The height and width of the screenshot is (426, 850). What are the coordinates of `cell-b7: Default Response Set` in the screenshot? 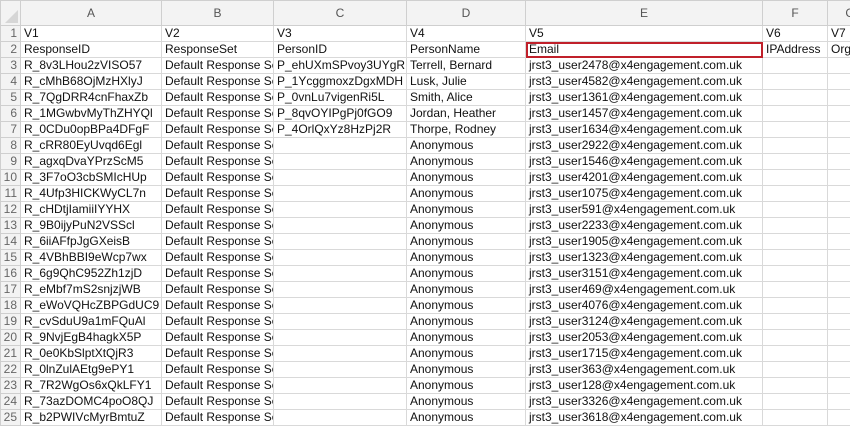 It's located at (218, 130).